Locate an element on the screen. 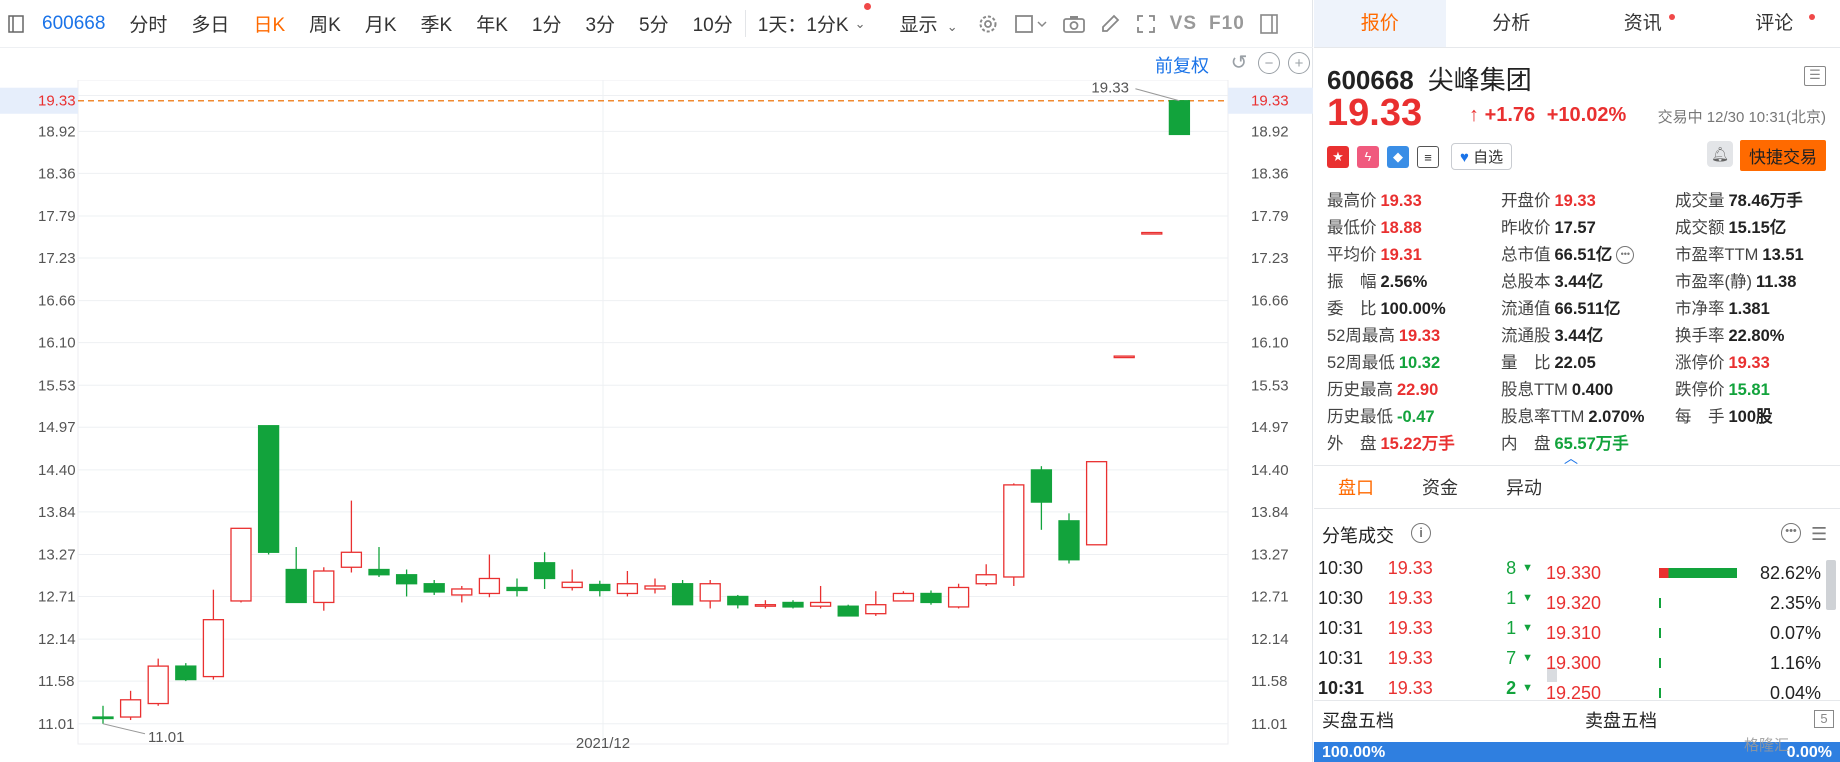 This screenshot has width=1840, height=762. flash-icon: ϟ is located at coordinates (1368, 156).